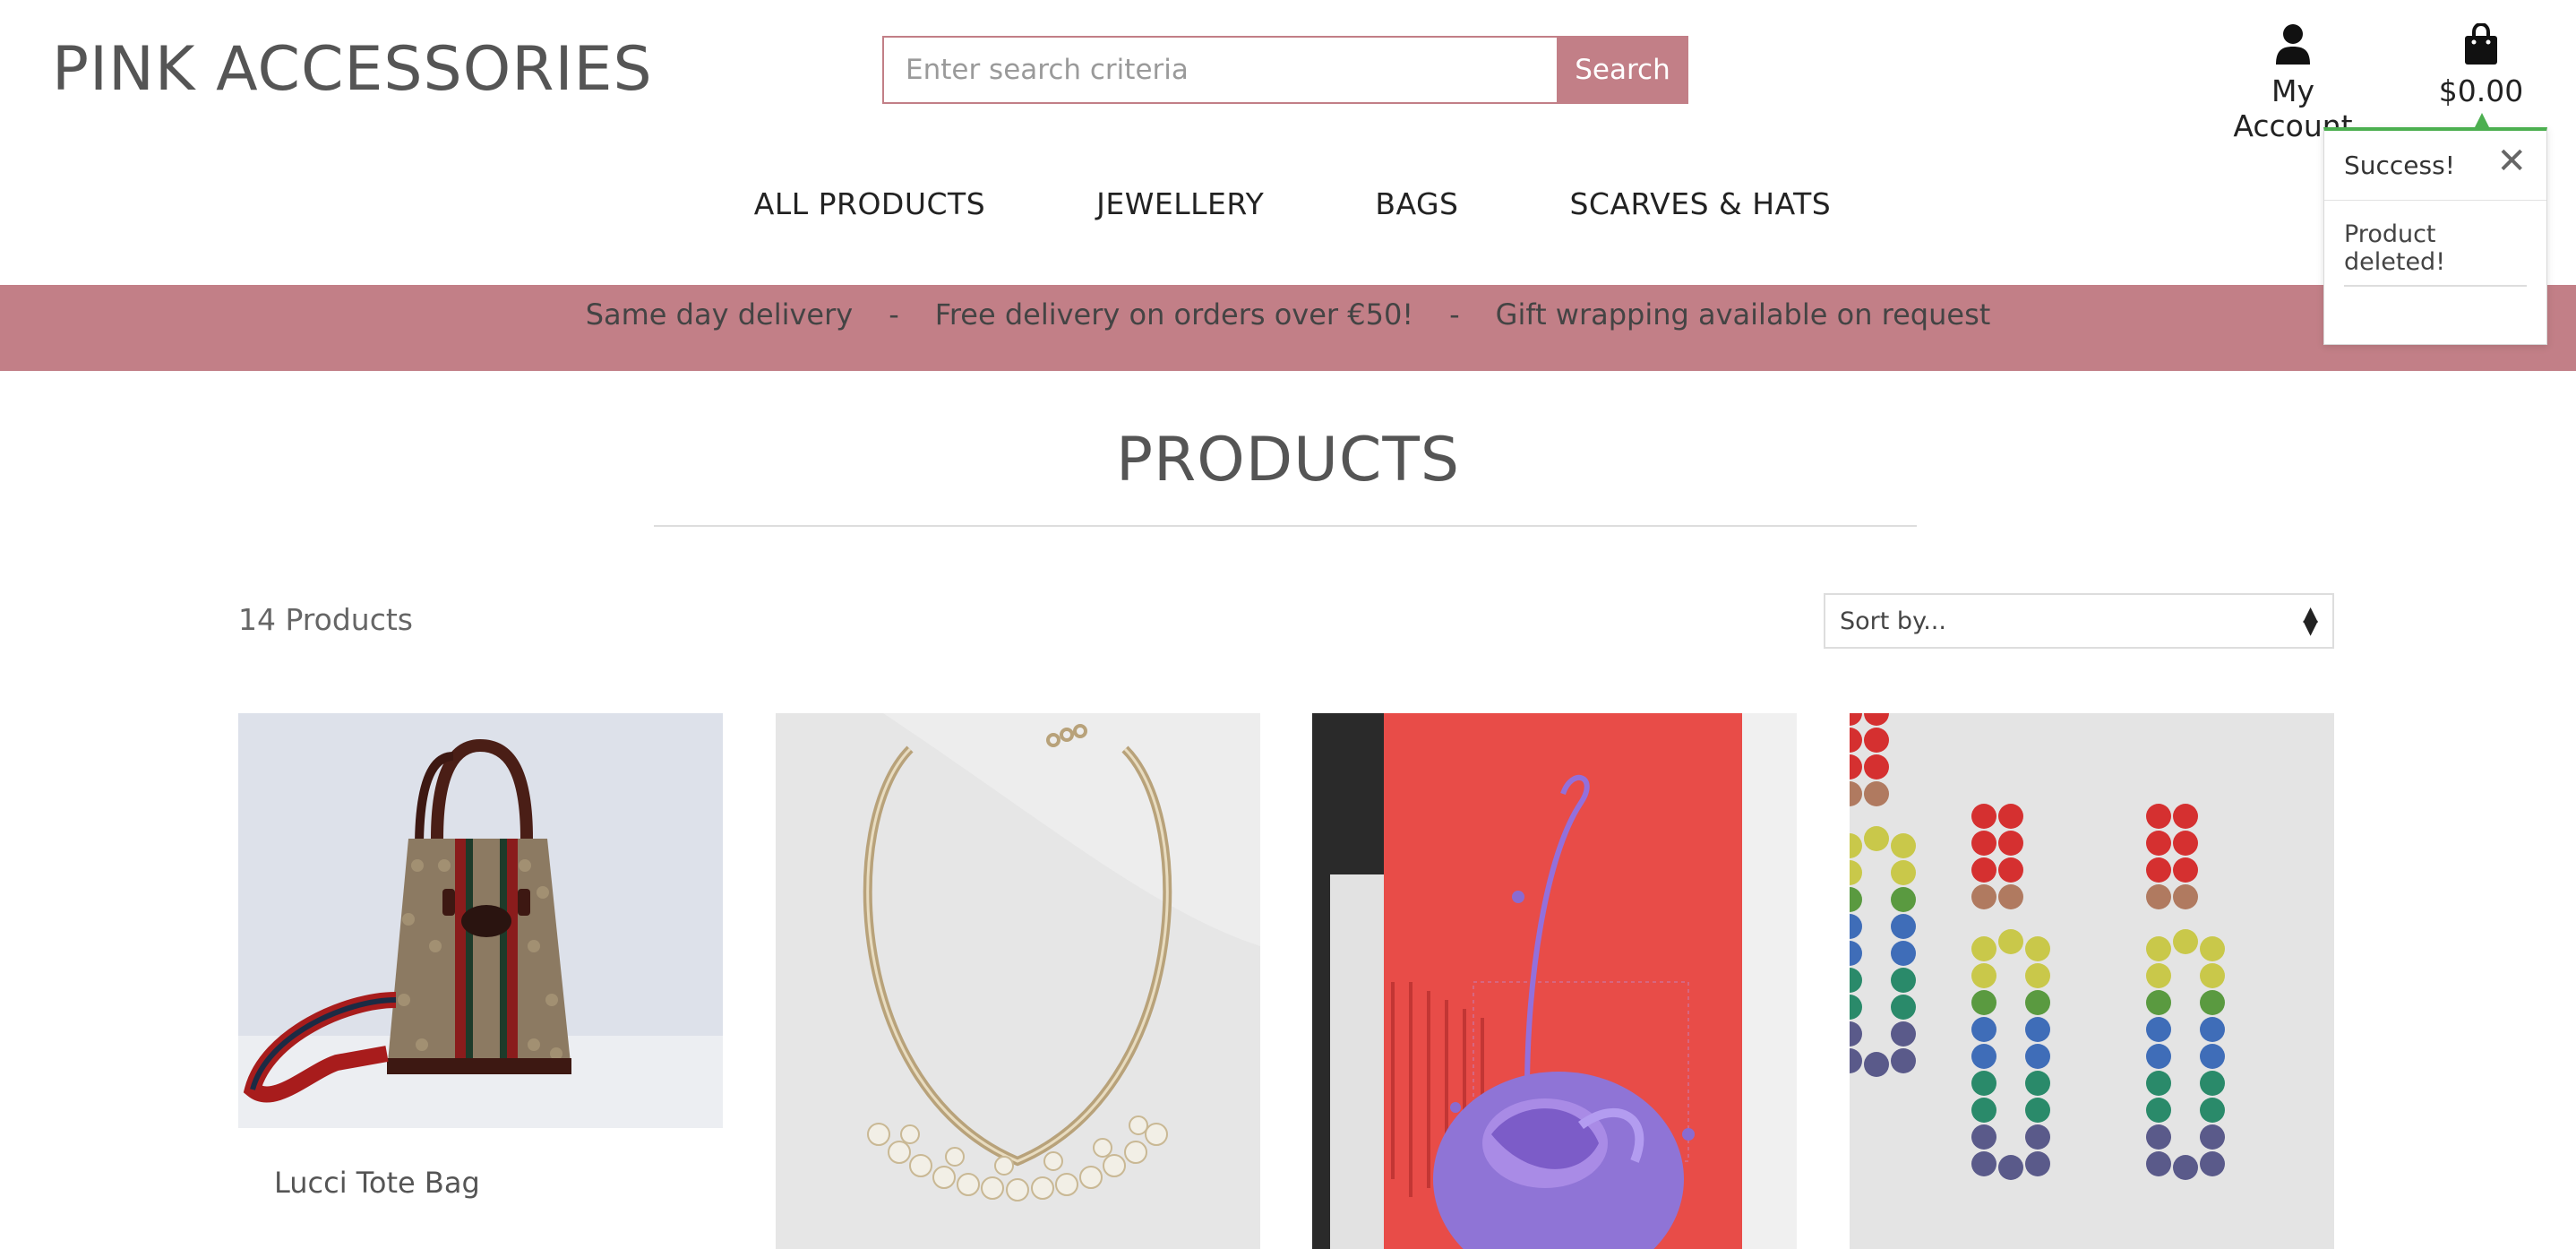  I want to click on earrings-image, so click(2092, 981).